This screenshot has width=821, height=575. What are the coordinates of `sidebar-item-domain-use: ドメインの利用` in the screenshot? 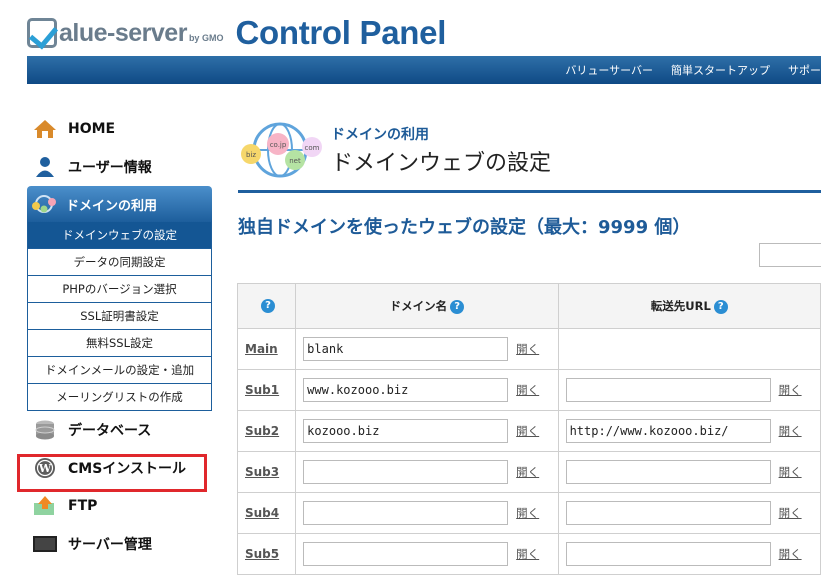 It's located at (119, 204).